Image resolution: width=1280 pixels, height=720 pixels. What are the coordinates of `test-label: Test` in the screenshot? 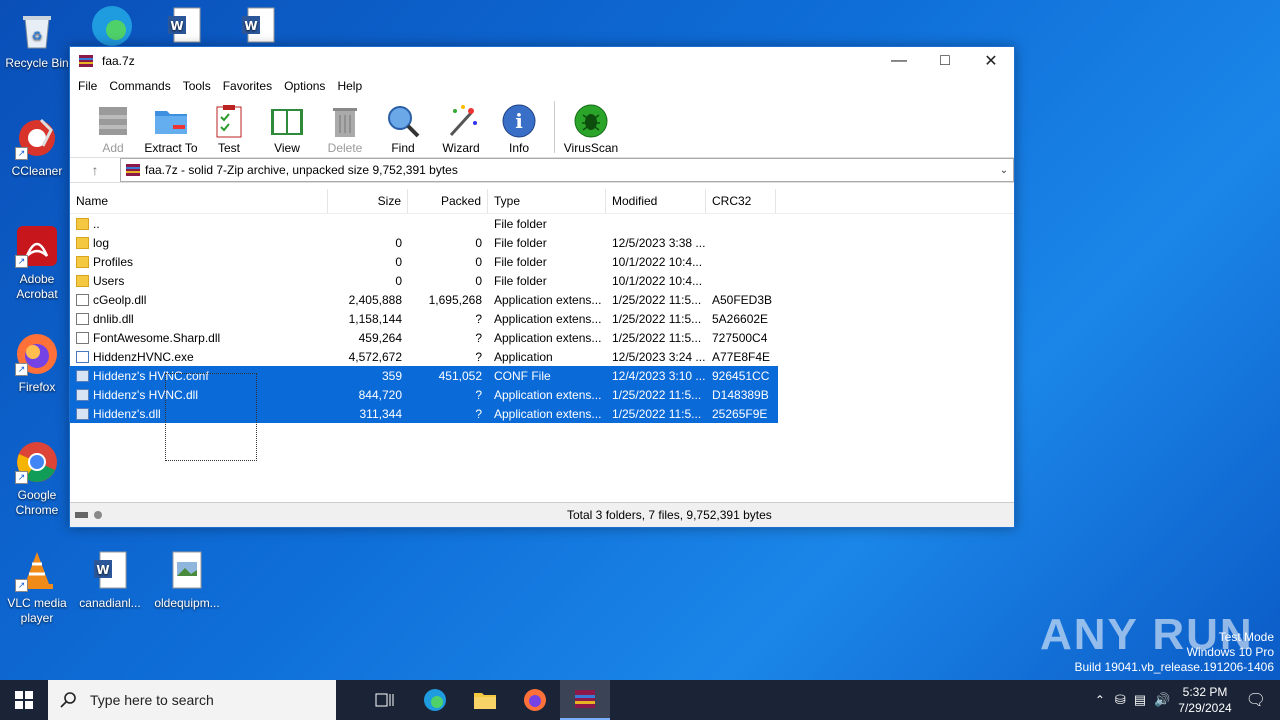 It's located at (228, 148).